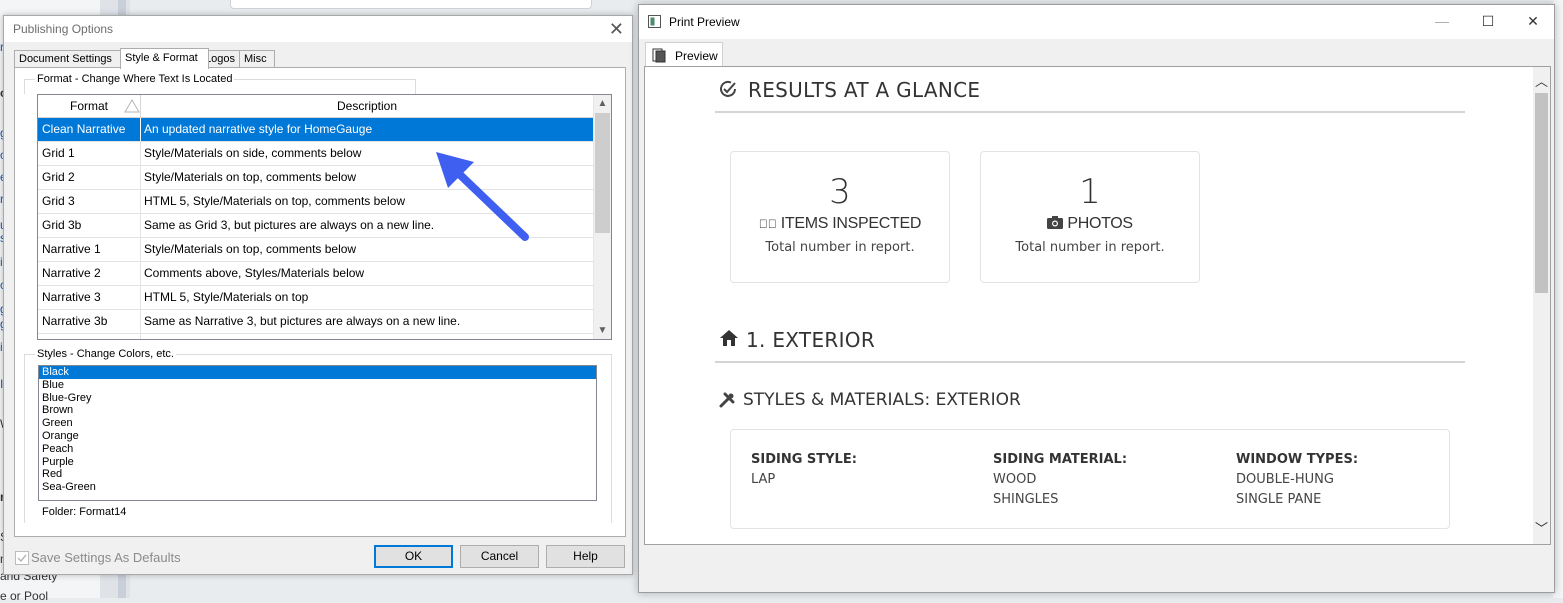 The width and height of the screenshot is (1563, 603). Describe the element at coordinates (1055, 222) in the screenshot. I see `camera-icon` at that location.